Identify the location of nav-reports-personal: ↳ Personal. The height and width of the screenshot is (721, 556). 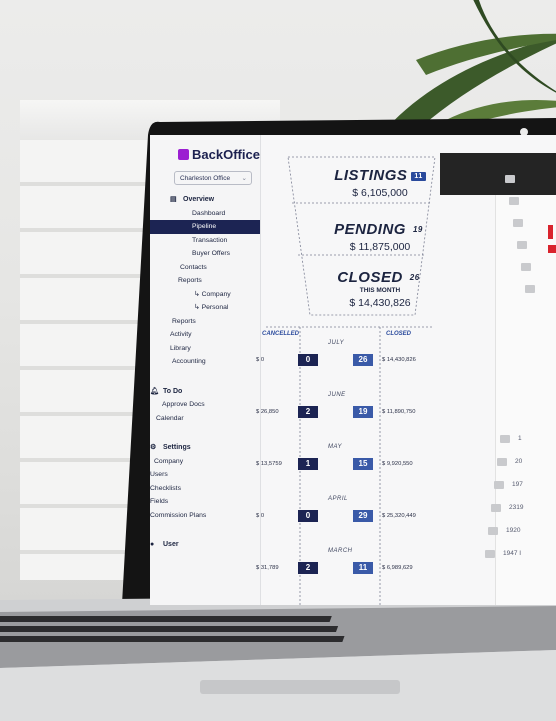
(205, 308).